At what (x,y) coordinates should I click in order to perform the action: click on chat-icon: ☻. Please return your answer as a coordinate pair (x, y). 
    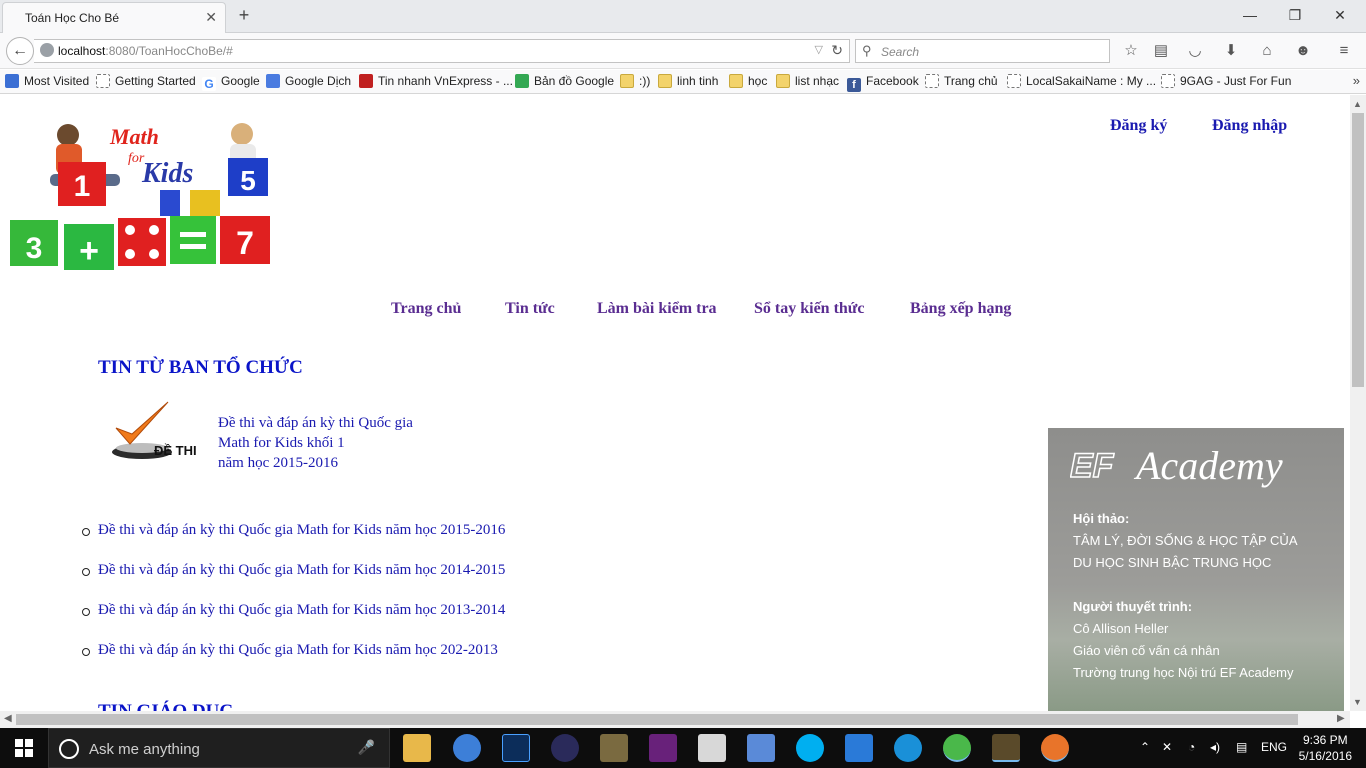
    Looking at the image, I should click on (1303, 51).